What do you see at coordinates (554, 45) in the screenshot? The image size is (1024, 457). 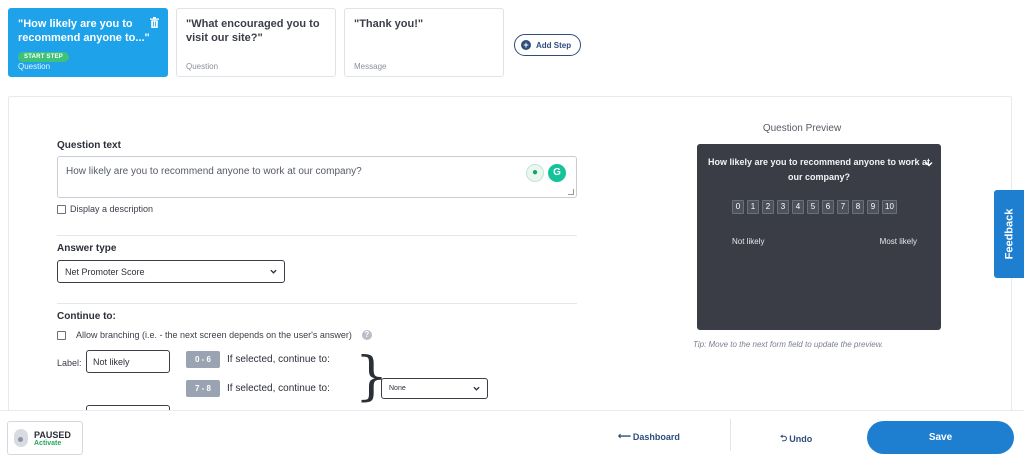 I see `add-step-label: Add Step` at bounding box center [554, 45].